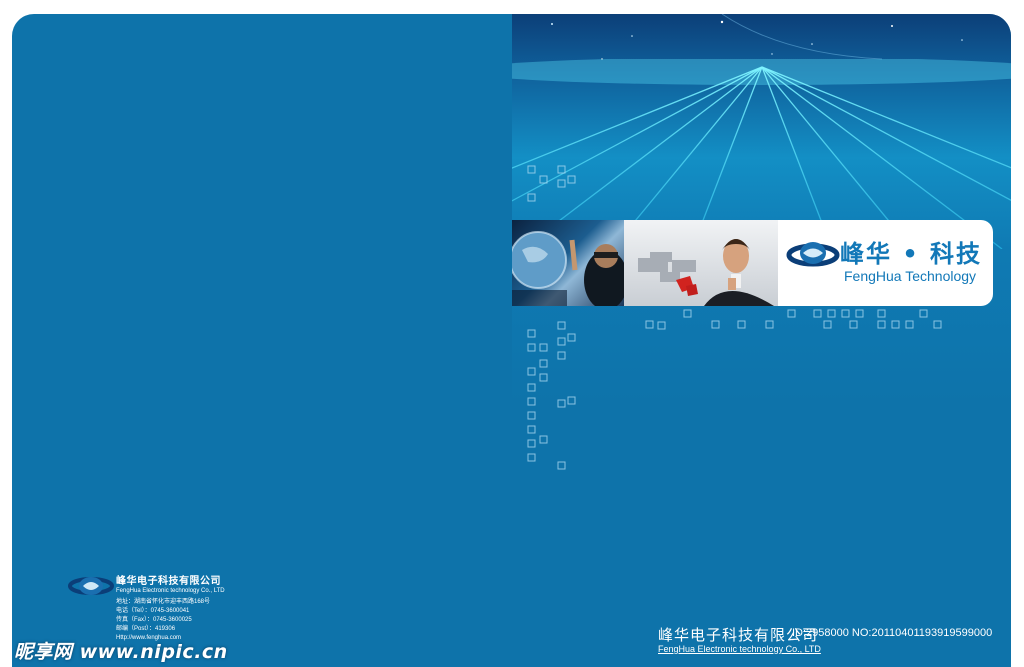  What do you see at coordinates (153, 611) in the screenshot?
I see `back-tel: 电话（Tel）：0745-3600041` at bounding box center [153, 611].